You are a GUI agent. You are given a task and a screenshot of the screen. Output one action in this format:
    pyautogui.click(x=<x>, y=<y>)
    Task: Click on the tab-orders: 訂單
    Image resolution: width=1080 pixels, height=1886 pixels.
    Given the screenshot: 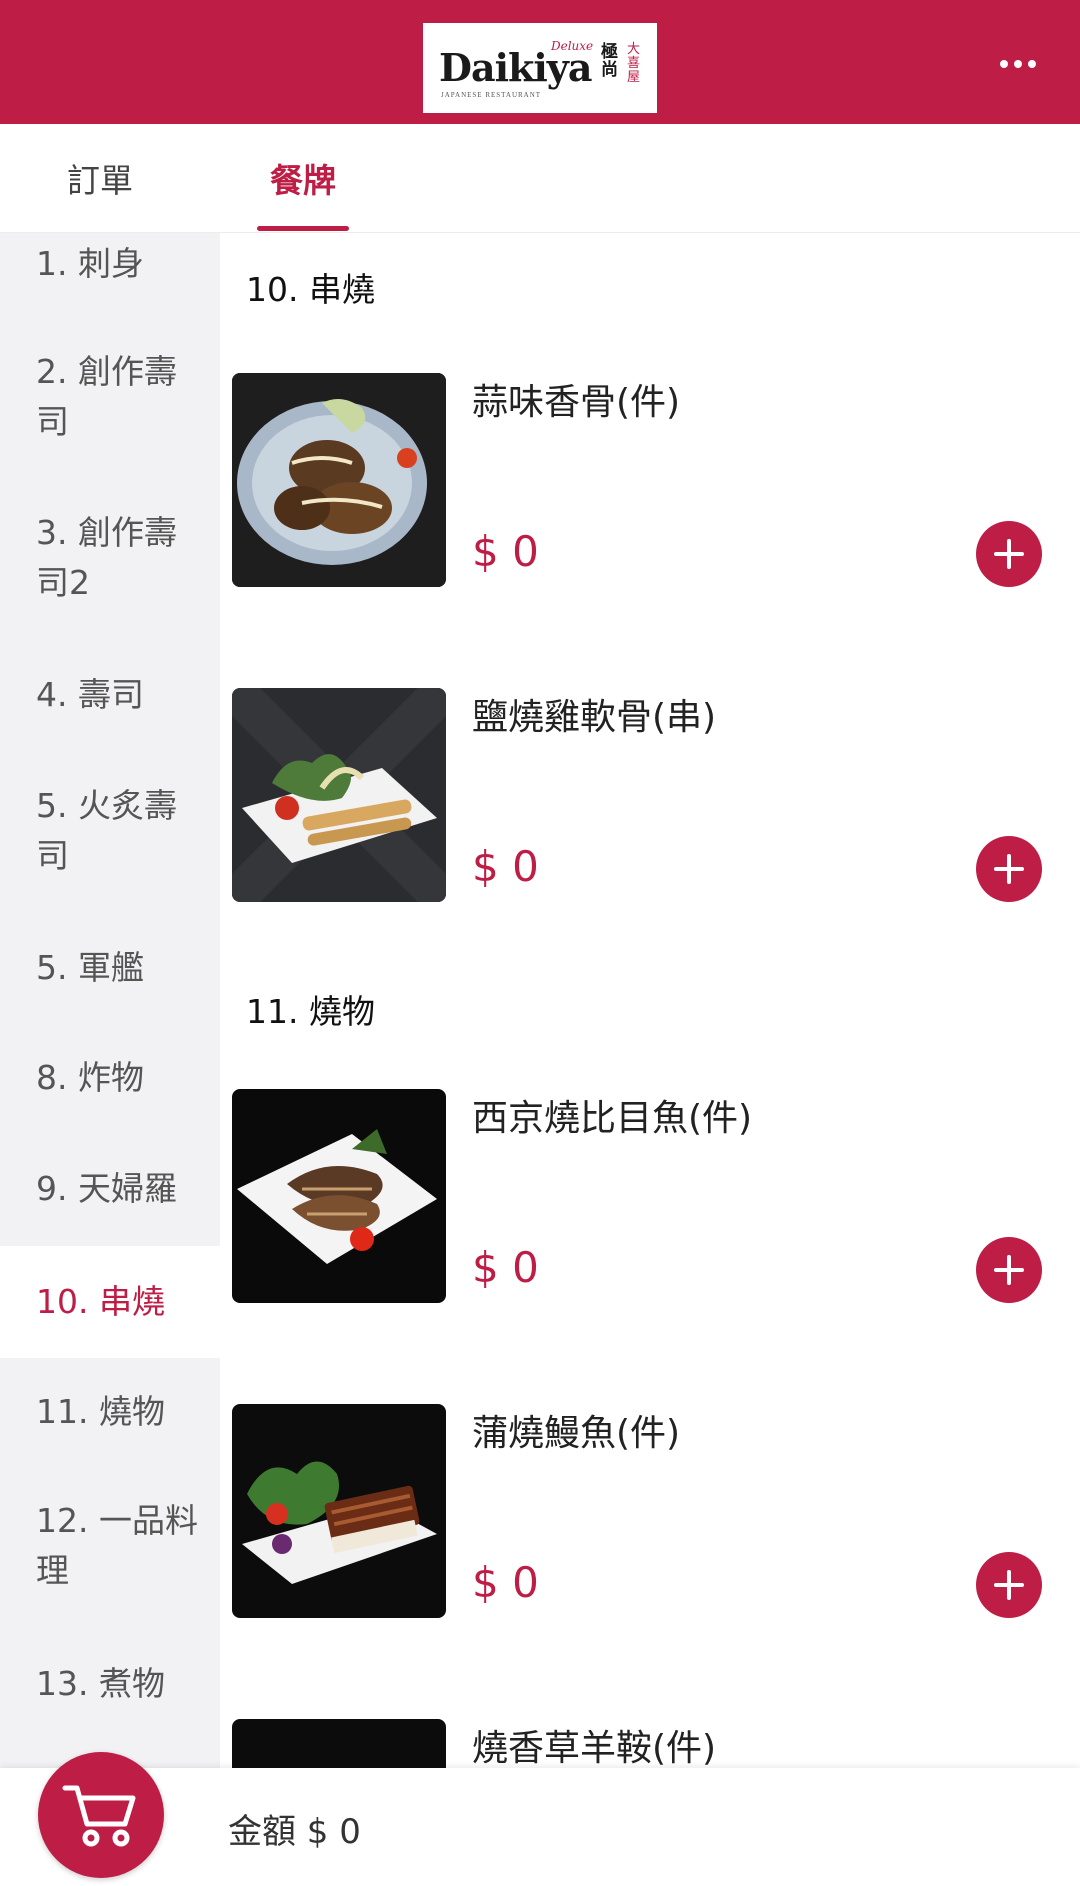 What is the action you would take?
    pyautogui.click(x=100, y=178)
    